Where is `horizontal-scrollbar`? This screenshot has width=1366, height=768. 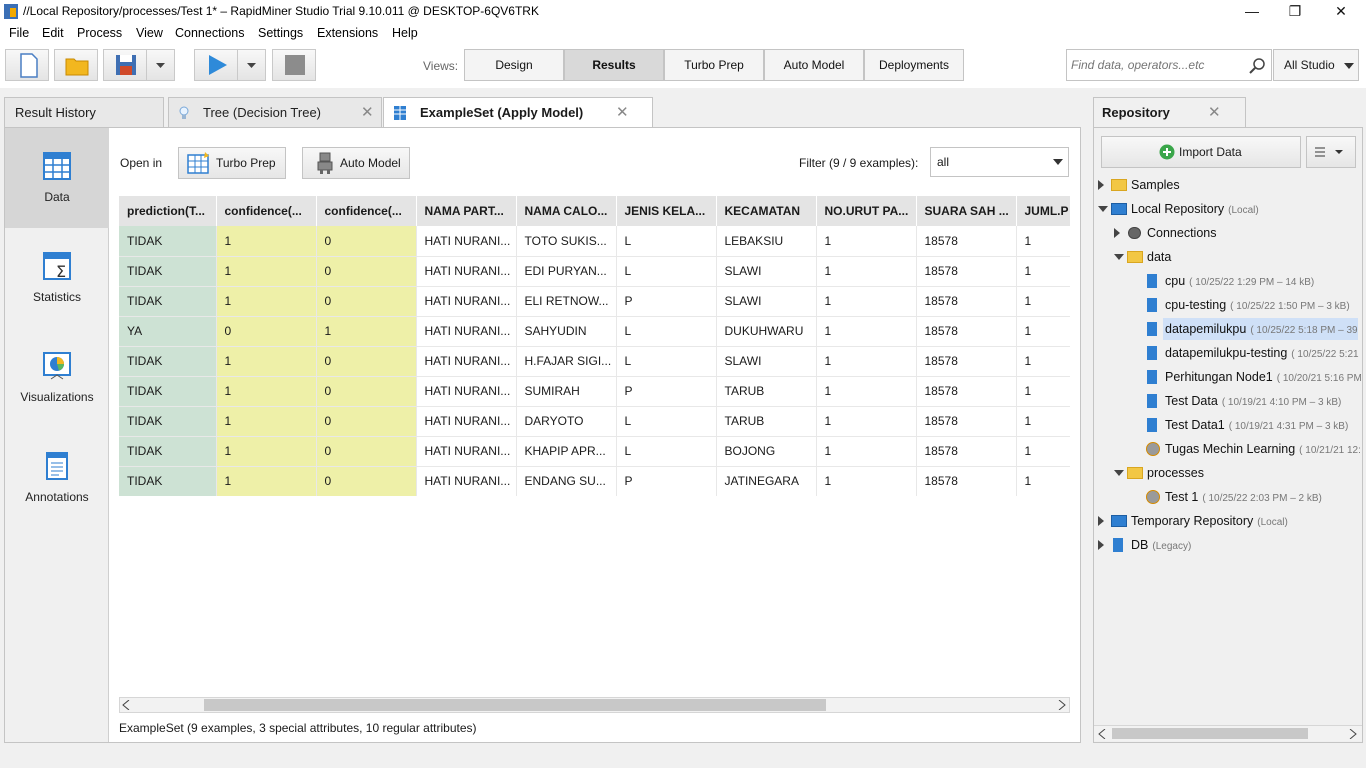
horizontal-scrollbar is located at coordinates (594, 705).